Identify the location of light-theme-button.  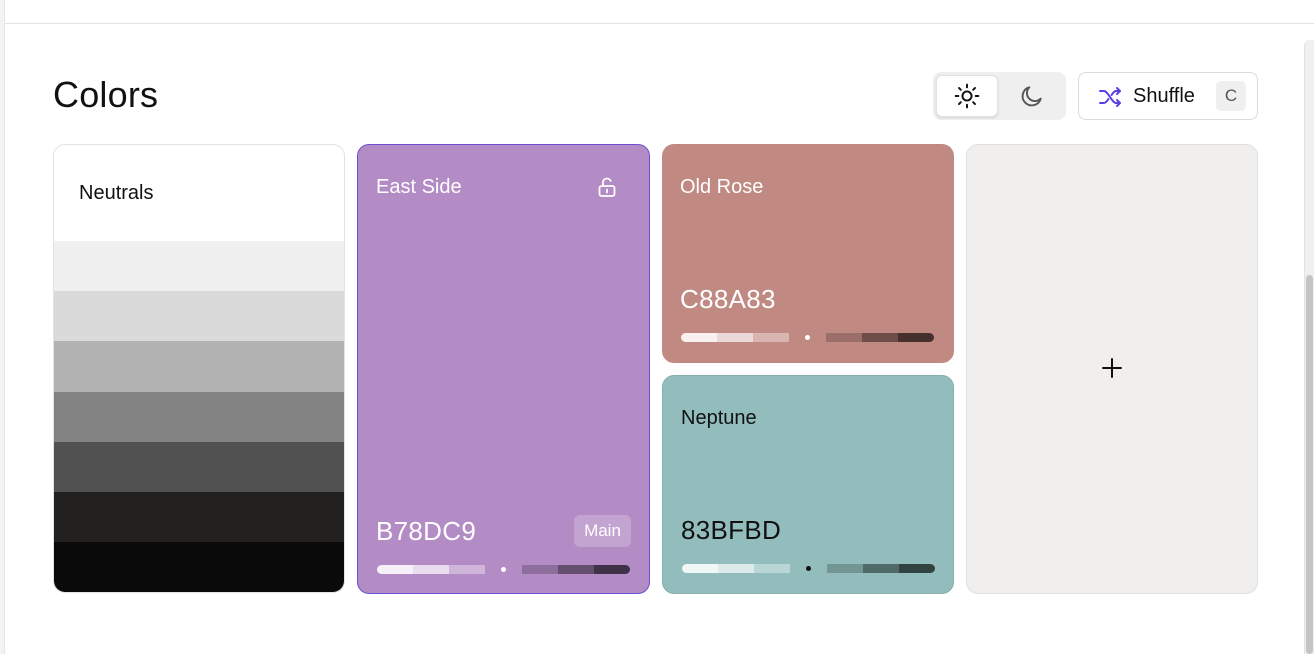
(967, 96).